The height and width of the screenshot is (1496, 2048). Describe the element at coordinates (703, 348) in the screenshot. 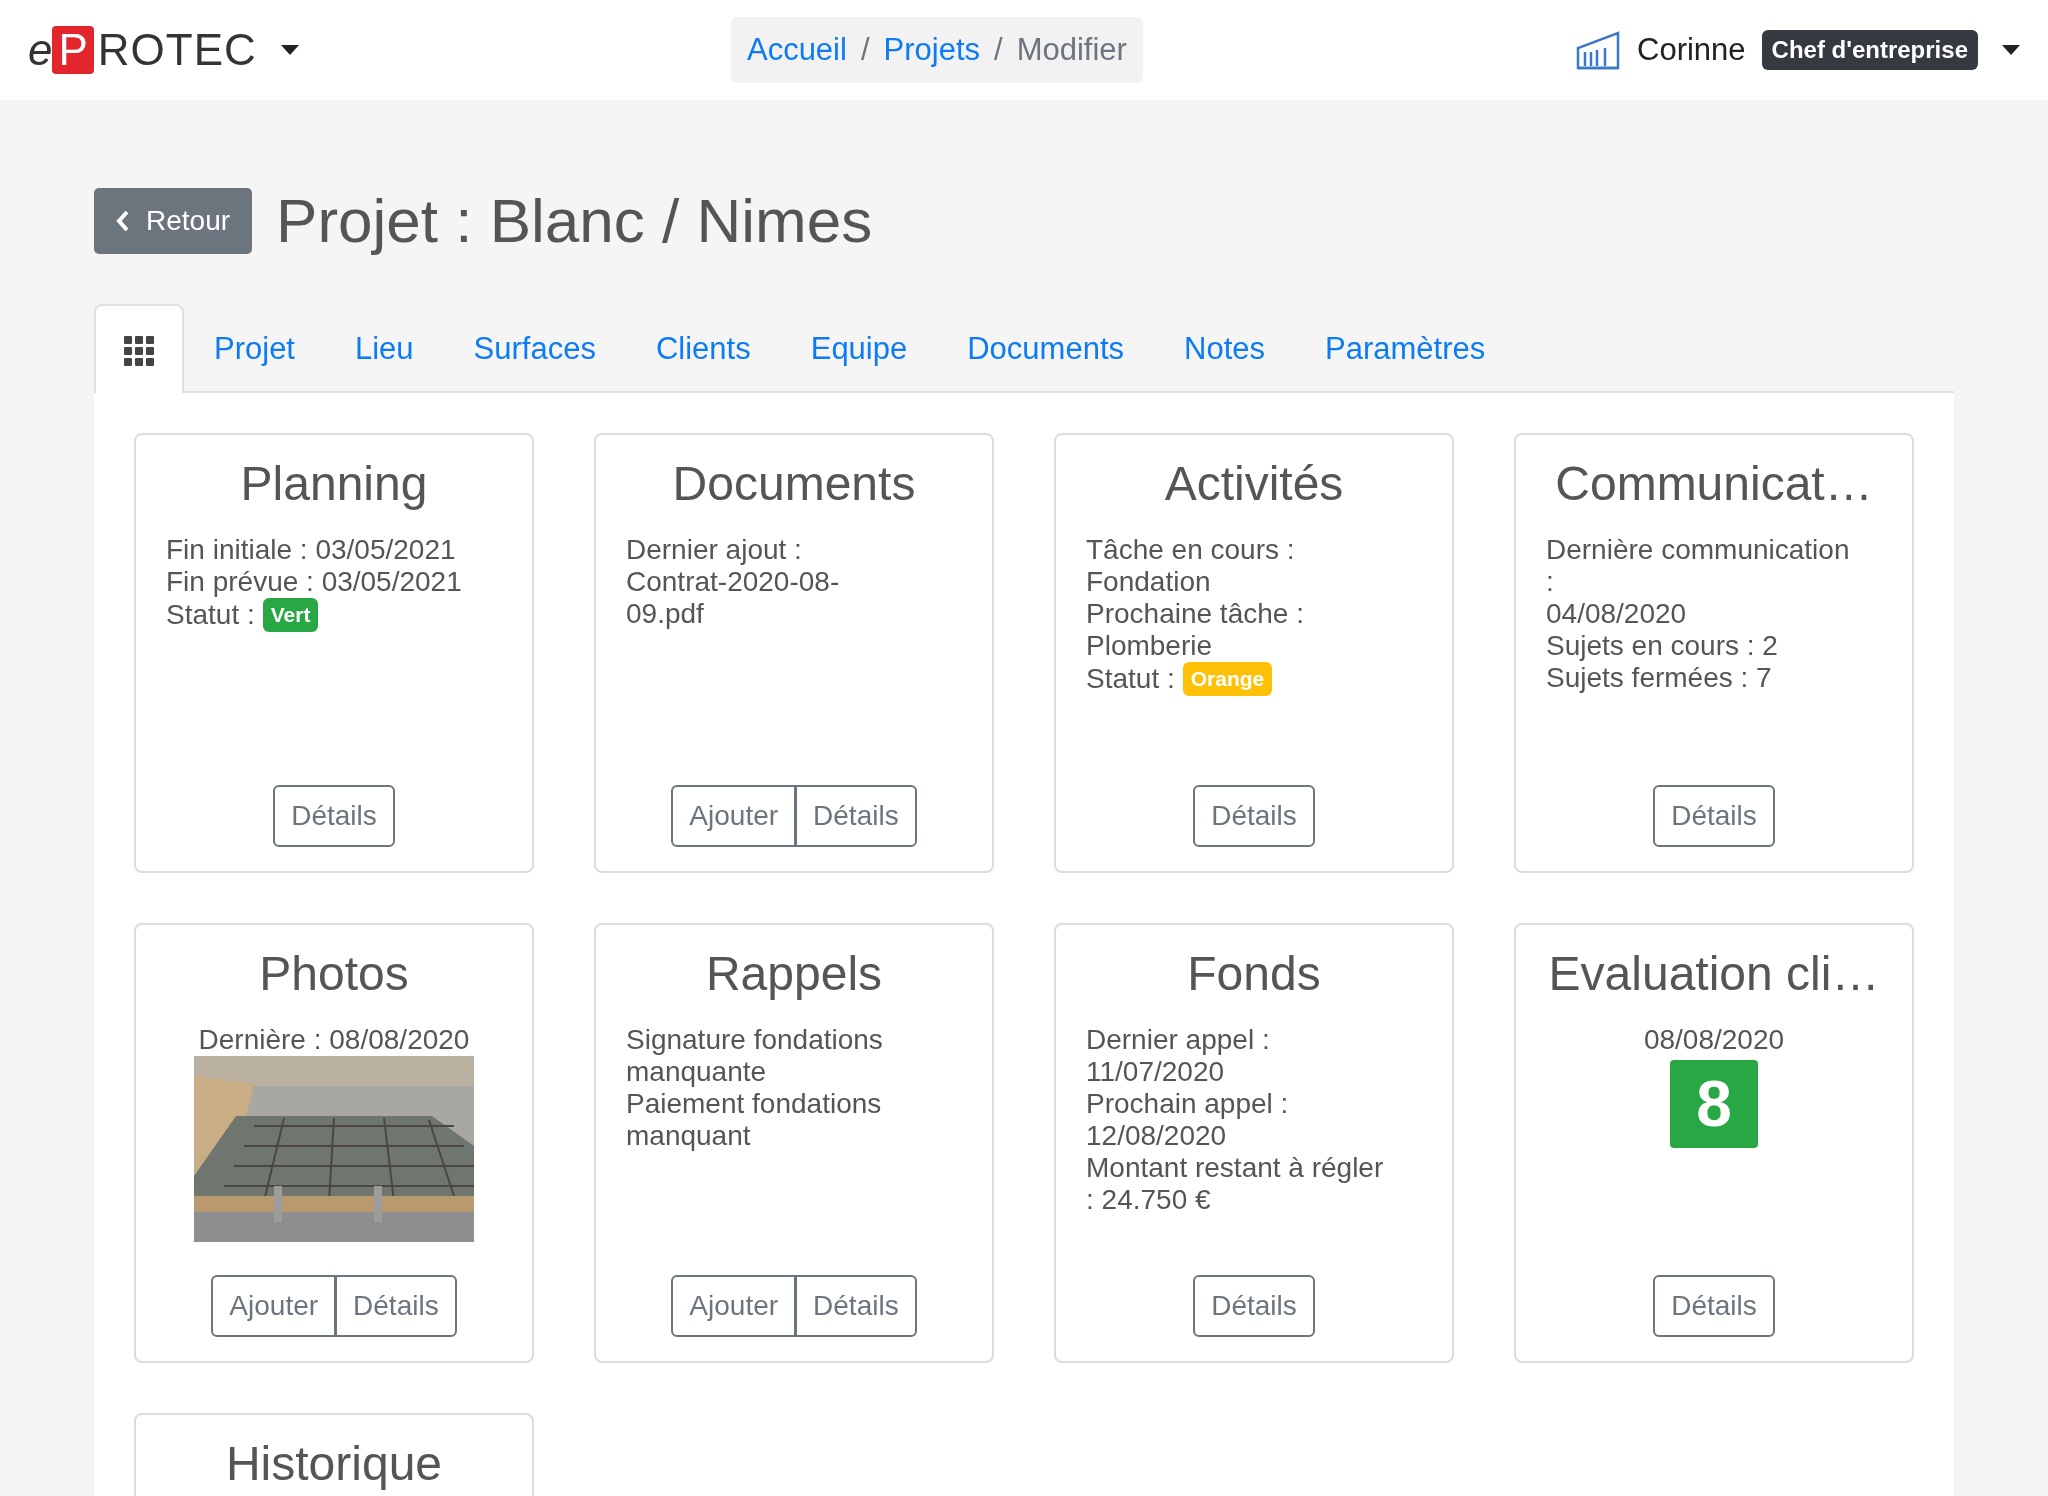

I see `tab: Clients` at that location.